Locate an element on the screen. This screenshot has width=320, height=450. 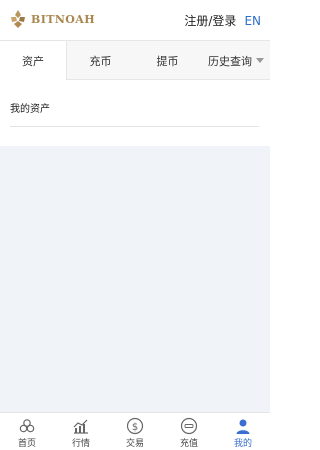
bottom-navigation: 首页 行情 $ 交易 充值 我的 is located at coordinates (135, 431).